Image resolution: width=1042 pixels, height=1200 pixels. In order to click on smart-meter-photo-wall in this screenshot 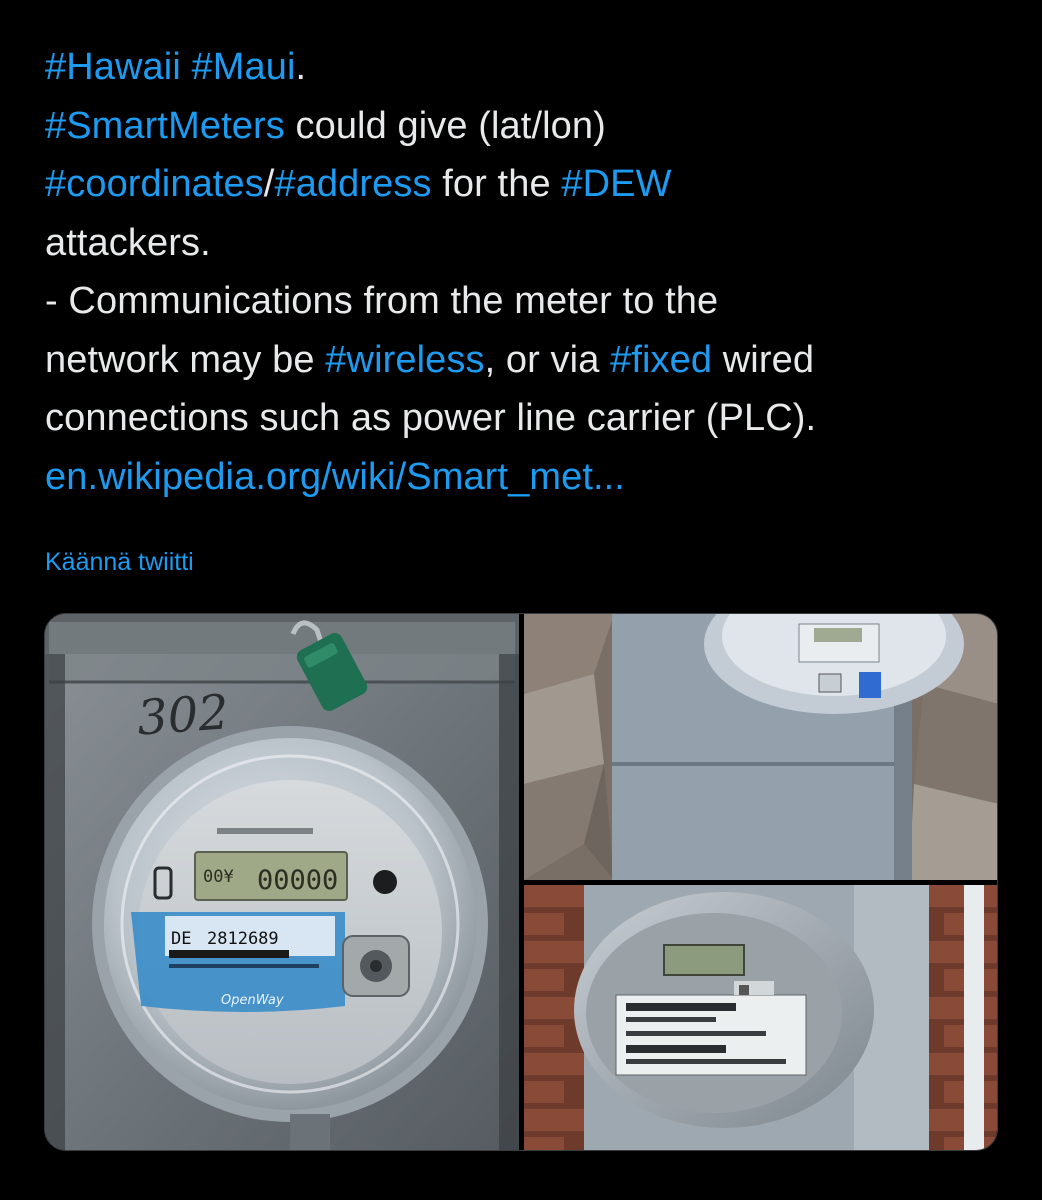, I will do `click(760, 747)`.